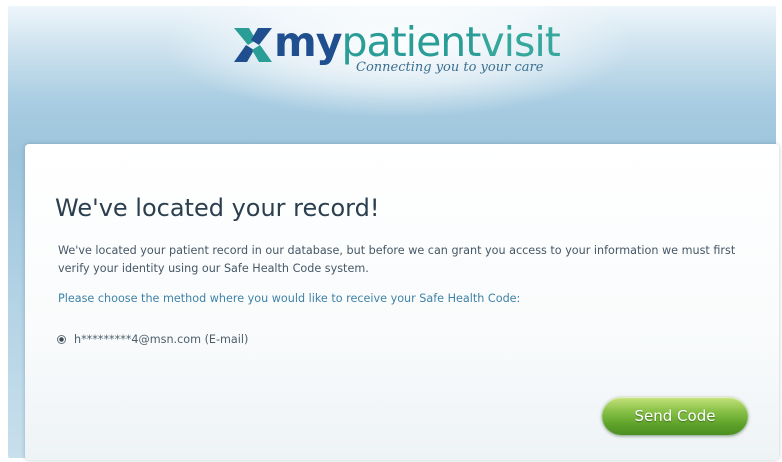  Describe the element at coordinates (308, 42) in the screenshot. I see `logo-word-my: my` at that location.